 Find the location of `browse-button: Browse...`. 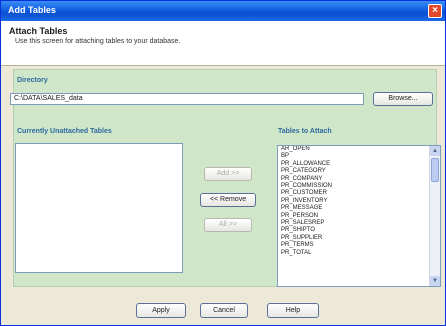

browse-button: Browse... is located at coordinates (403, 99).